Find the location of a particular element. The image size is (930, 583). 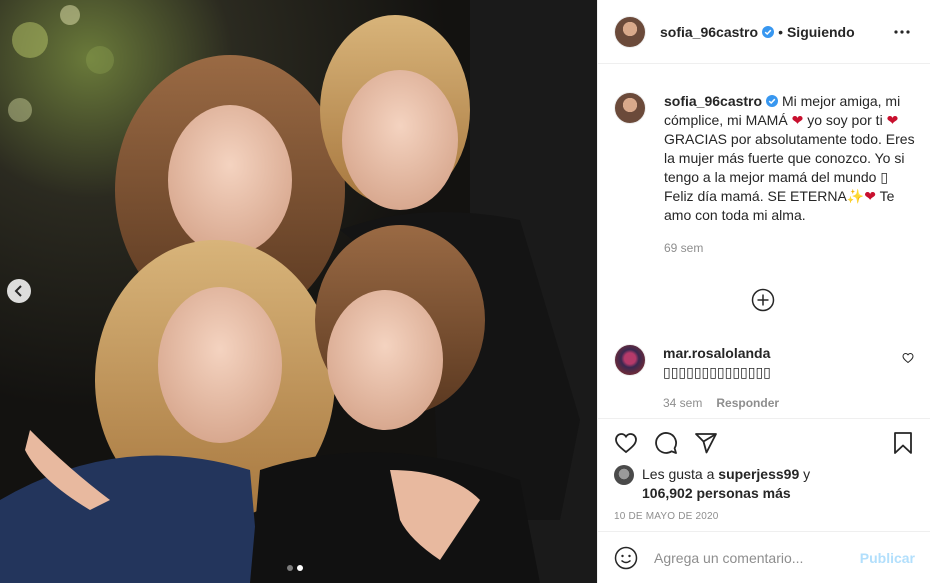

comment-meta: 34 sem Responder is located at coordinates (770, 403).